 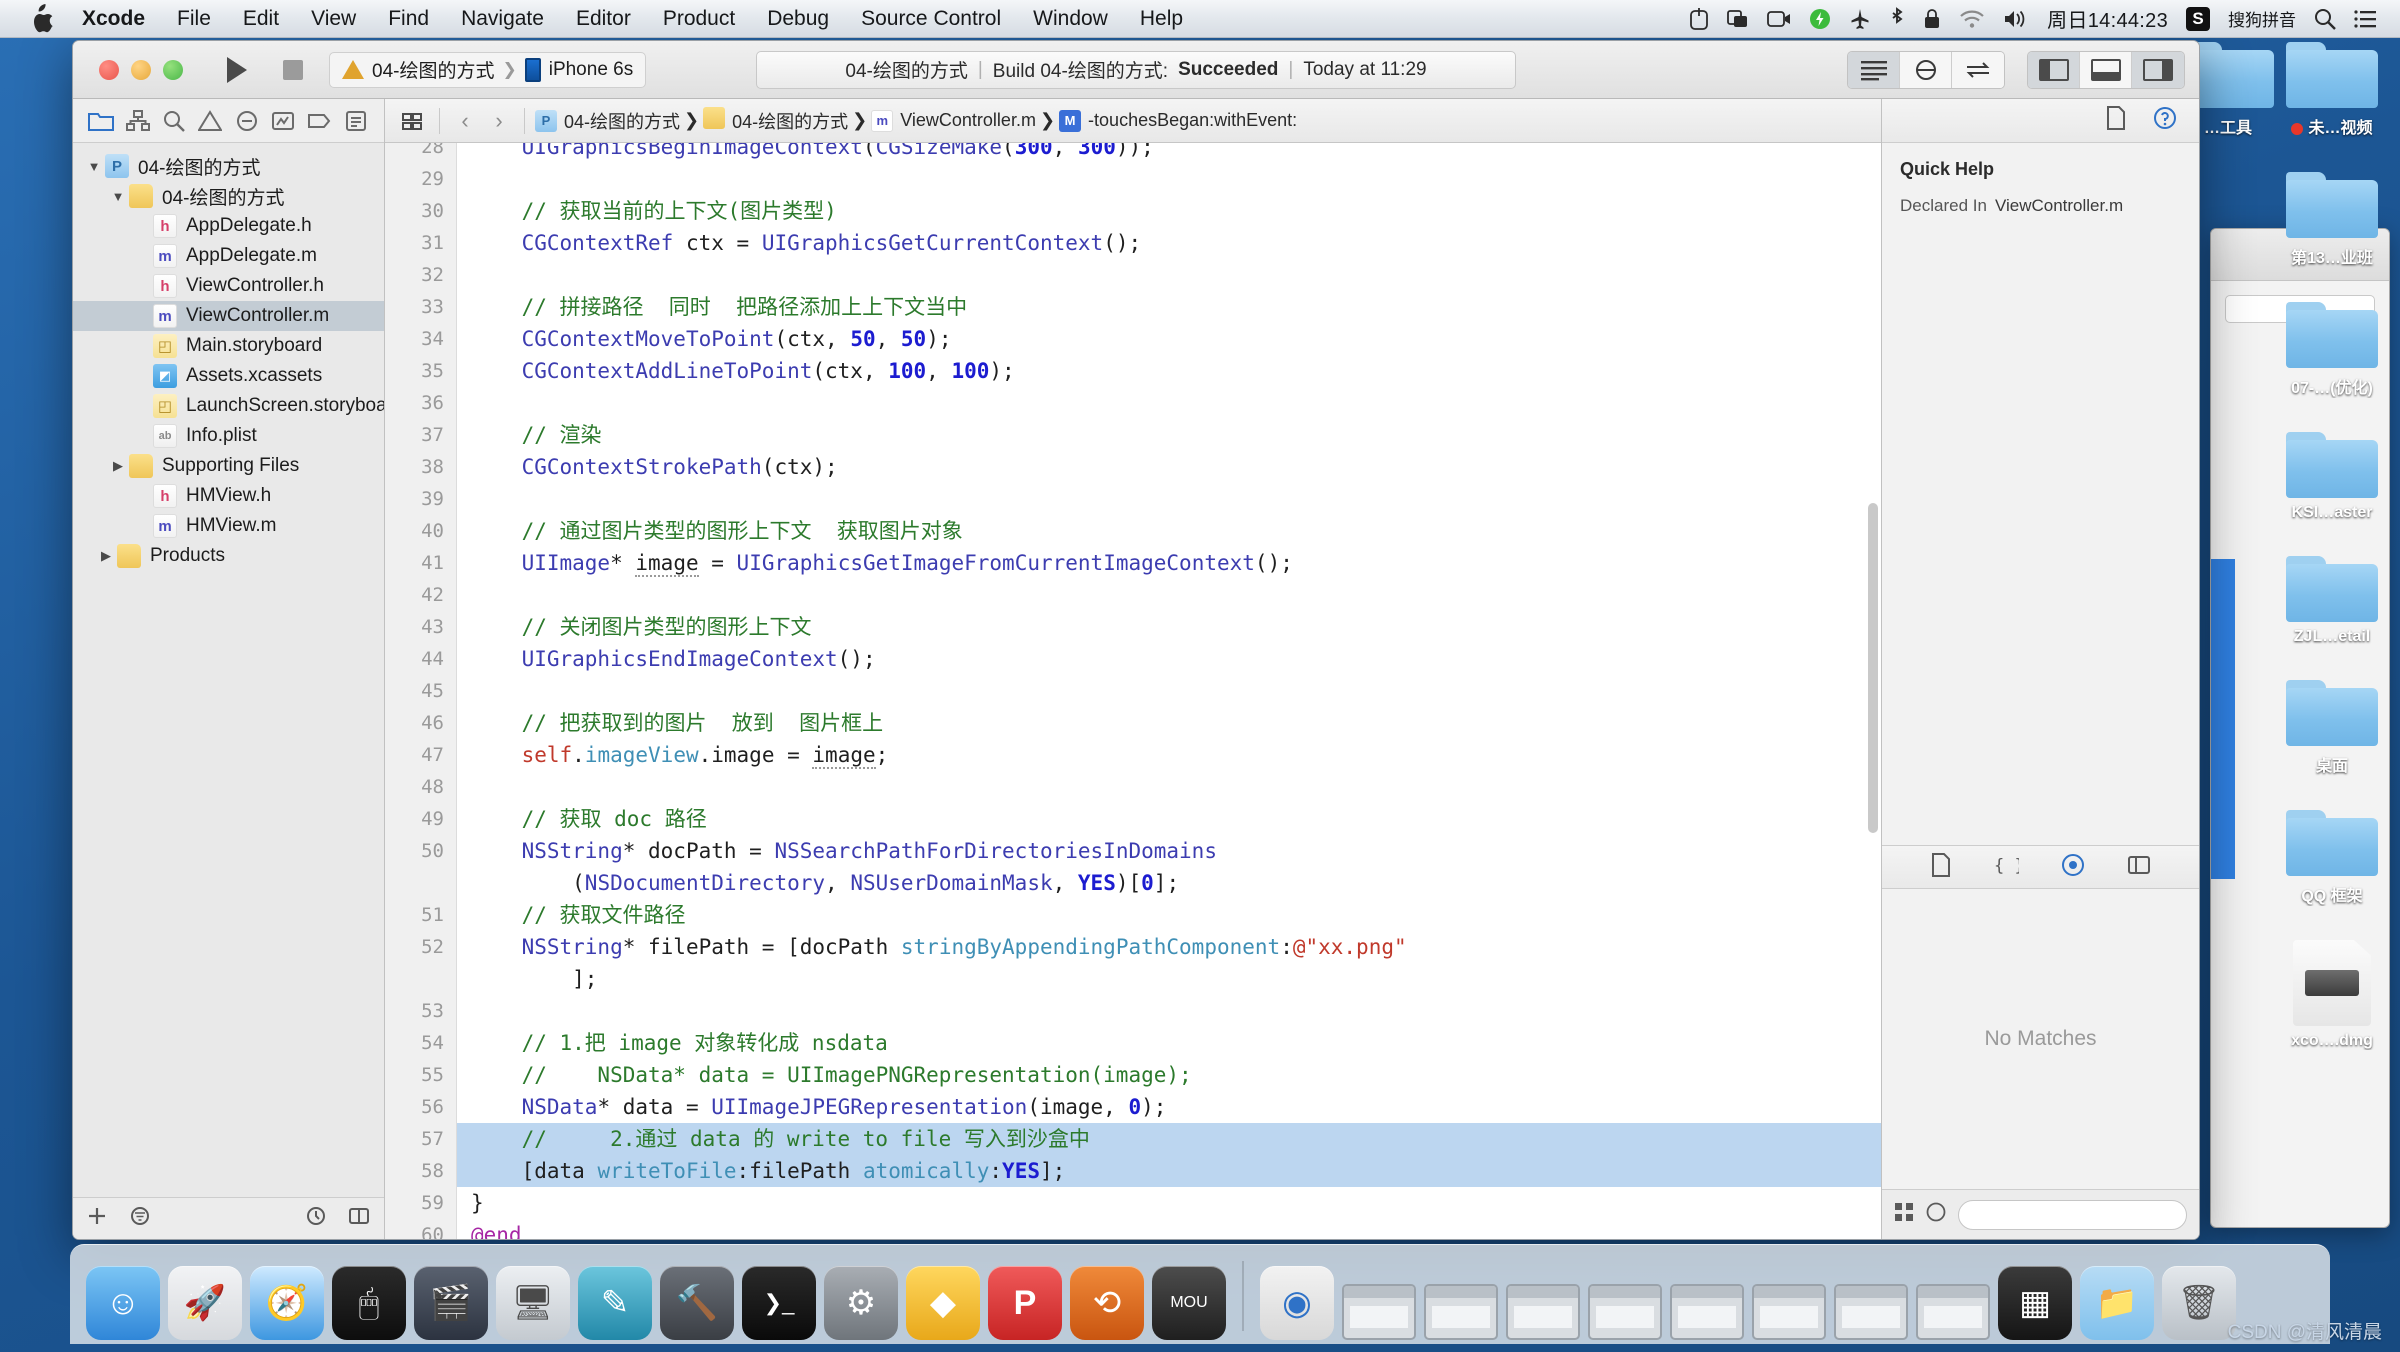 I want to click on tree-row-selected: ▸ m ViewController.m, so click(x=228, y=316).